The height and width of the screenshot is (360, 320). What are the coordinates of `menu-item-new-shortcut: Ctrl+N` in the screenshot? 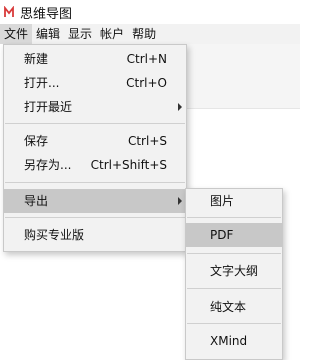 It's located at (146, 59).